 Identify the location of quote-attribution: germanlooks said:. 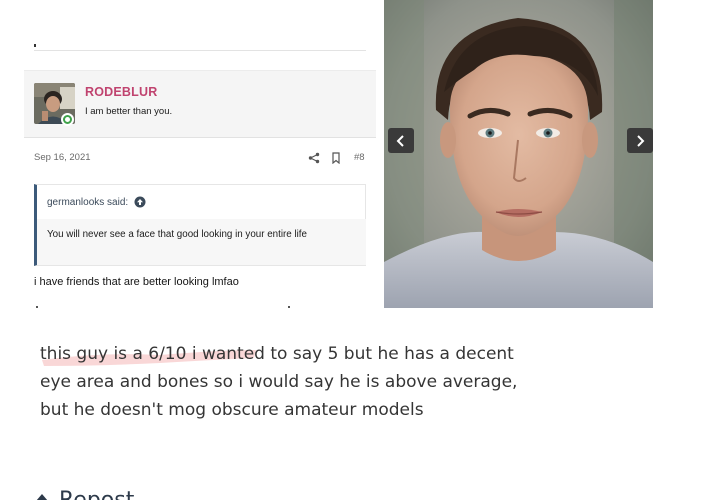
(96, 202).